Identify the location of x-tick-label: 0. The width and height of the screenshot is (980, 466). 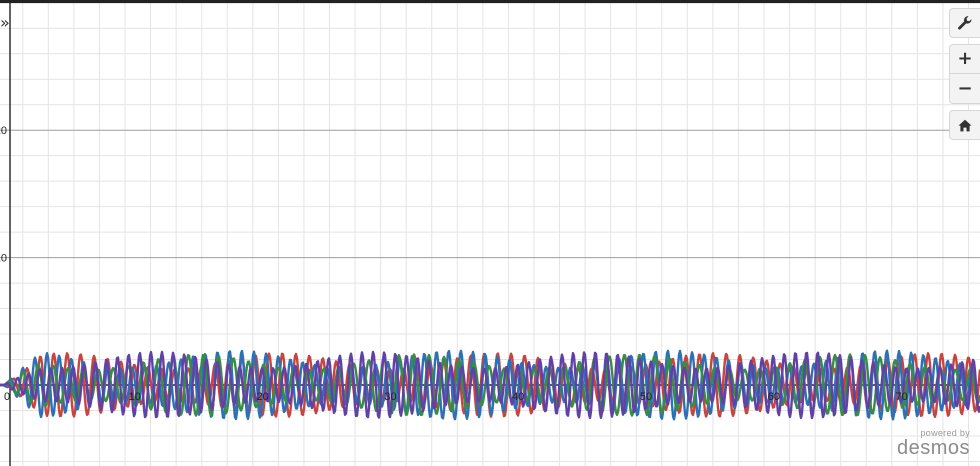
(7, 397).